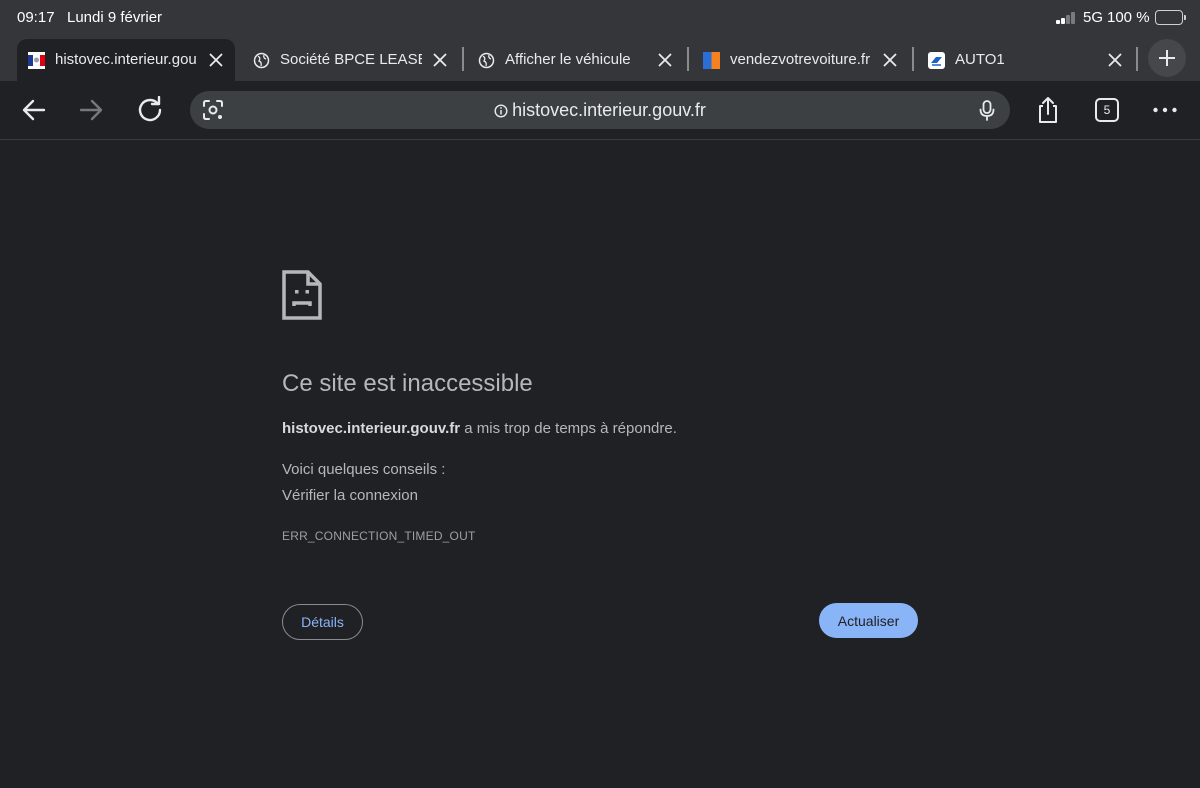 The image size is (1200, 788). Describe the element at coordinates (36, 60) in the screenshot. I see `french-republic-favicon` at that location.